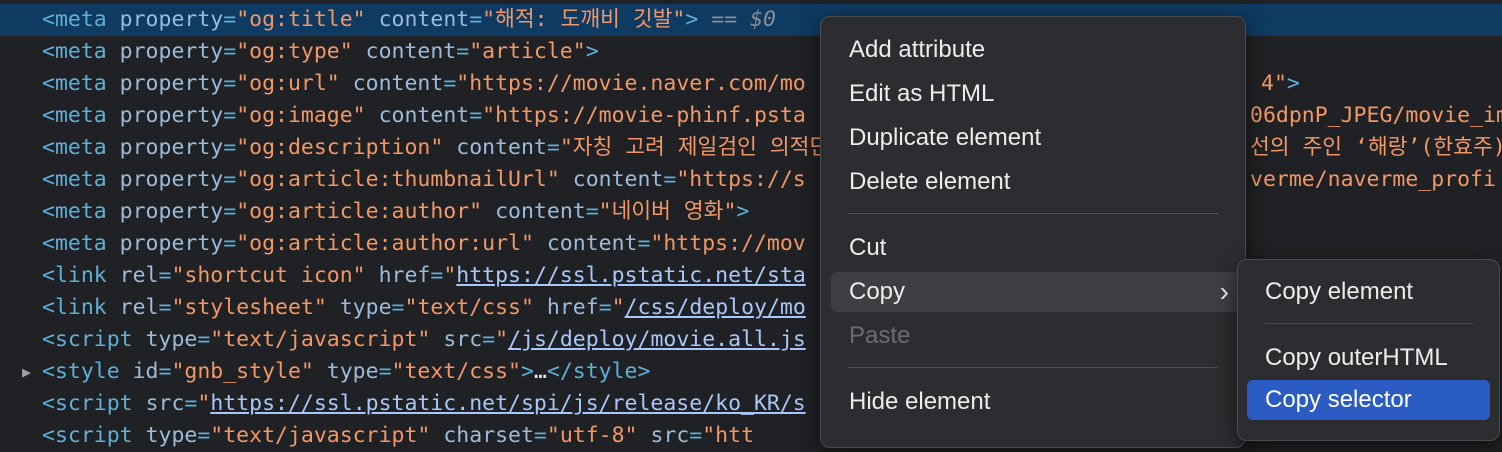 The width and height of the screenshot is (1502, 452). What do you see at coordinates (87, 371) in the screenshot?
I see `code-token: <style` at bounding box center [87, 371].